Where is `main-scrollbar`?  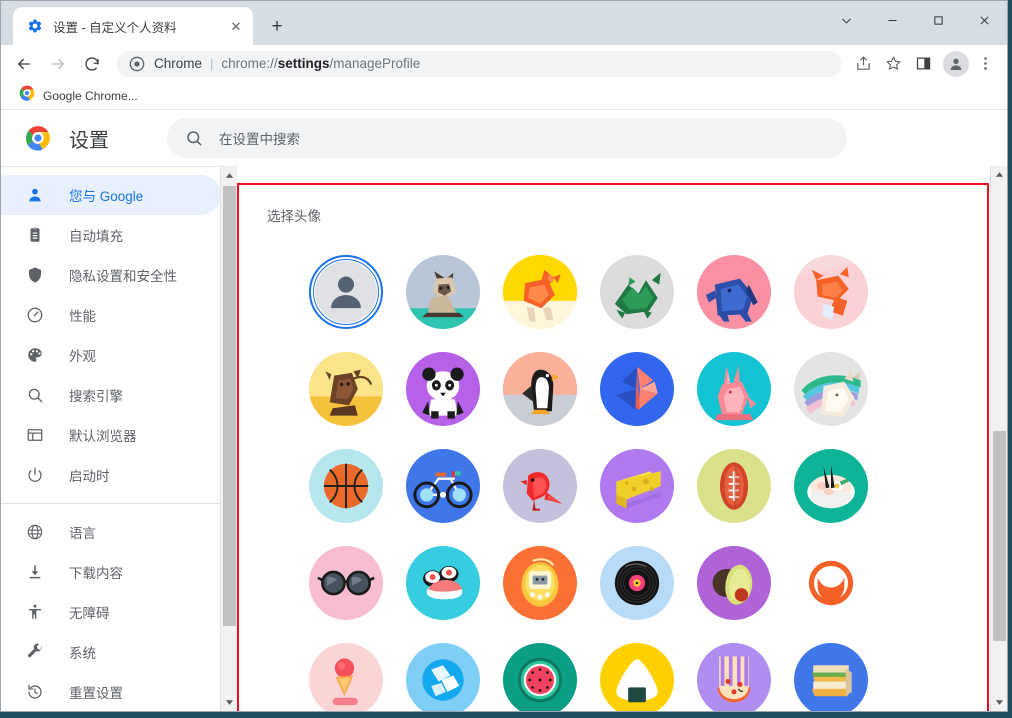
main-scrollbar is located at coordinates (998, 438).